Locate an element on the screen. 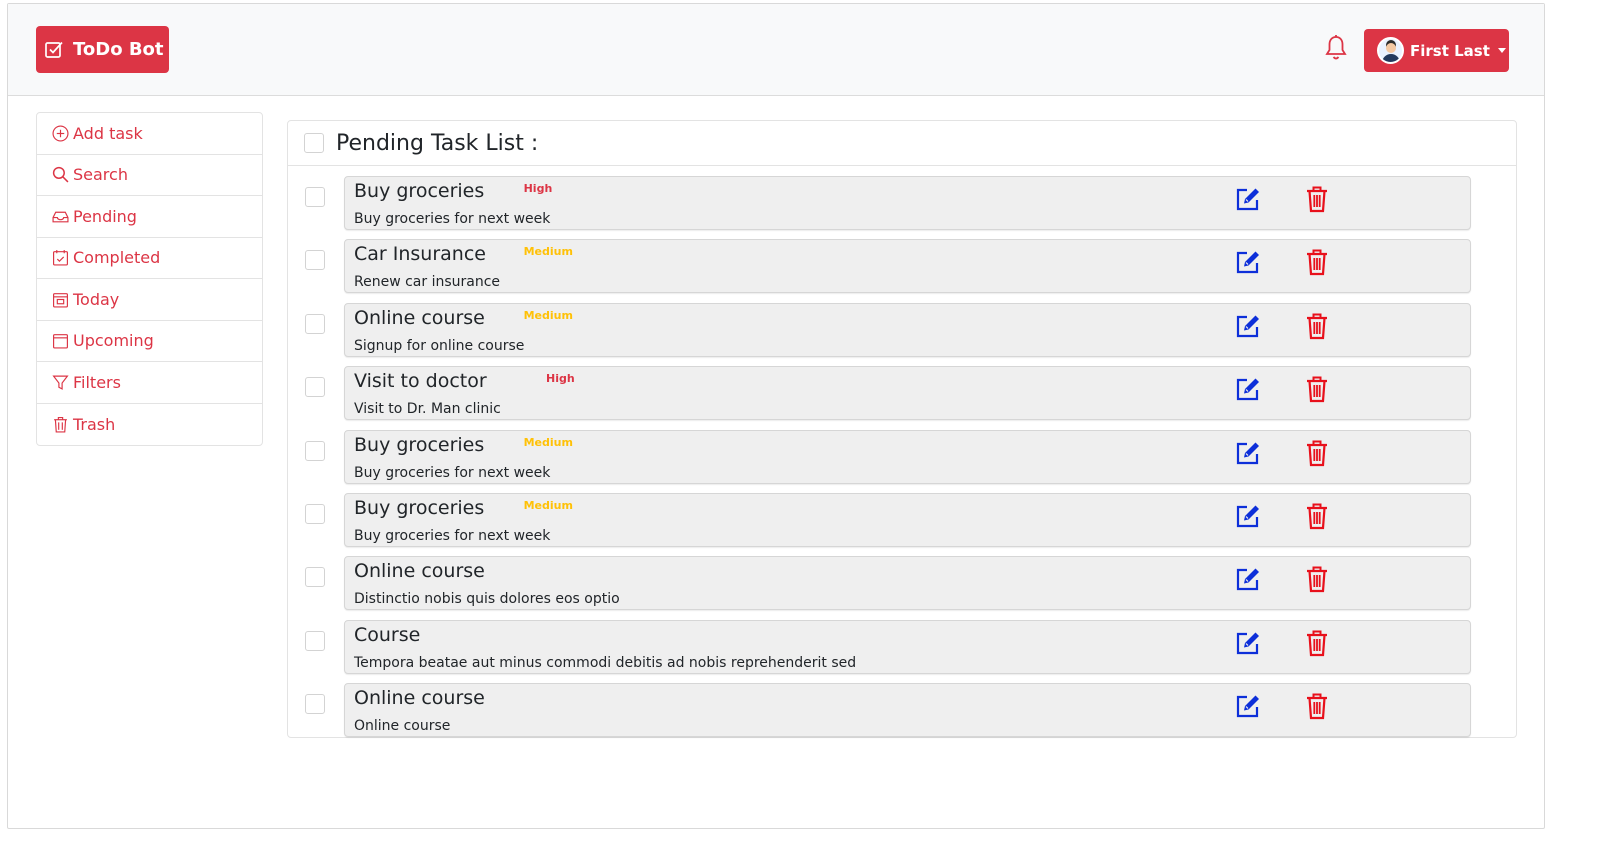 This screenshot has width=1607, height=864. sidebar-menu: Add task Search Pending Completed Today is located at coordinates (149, 279).